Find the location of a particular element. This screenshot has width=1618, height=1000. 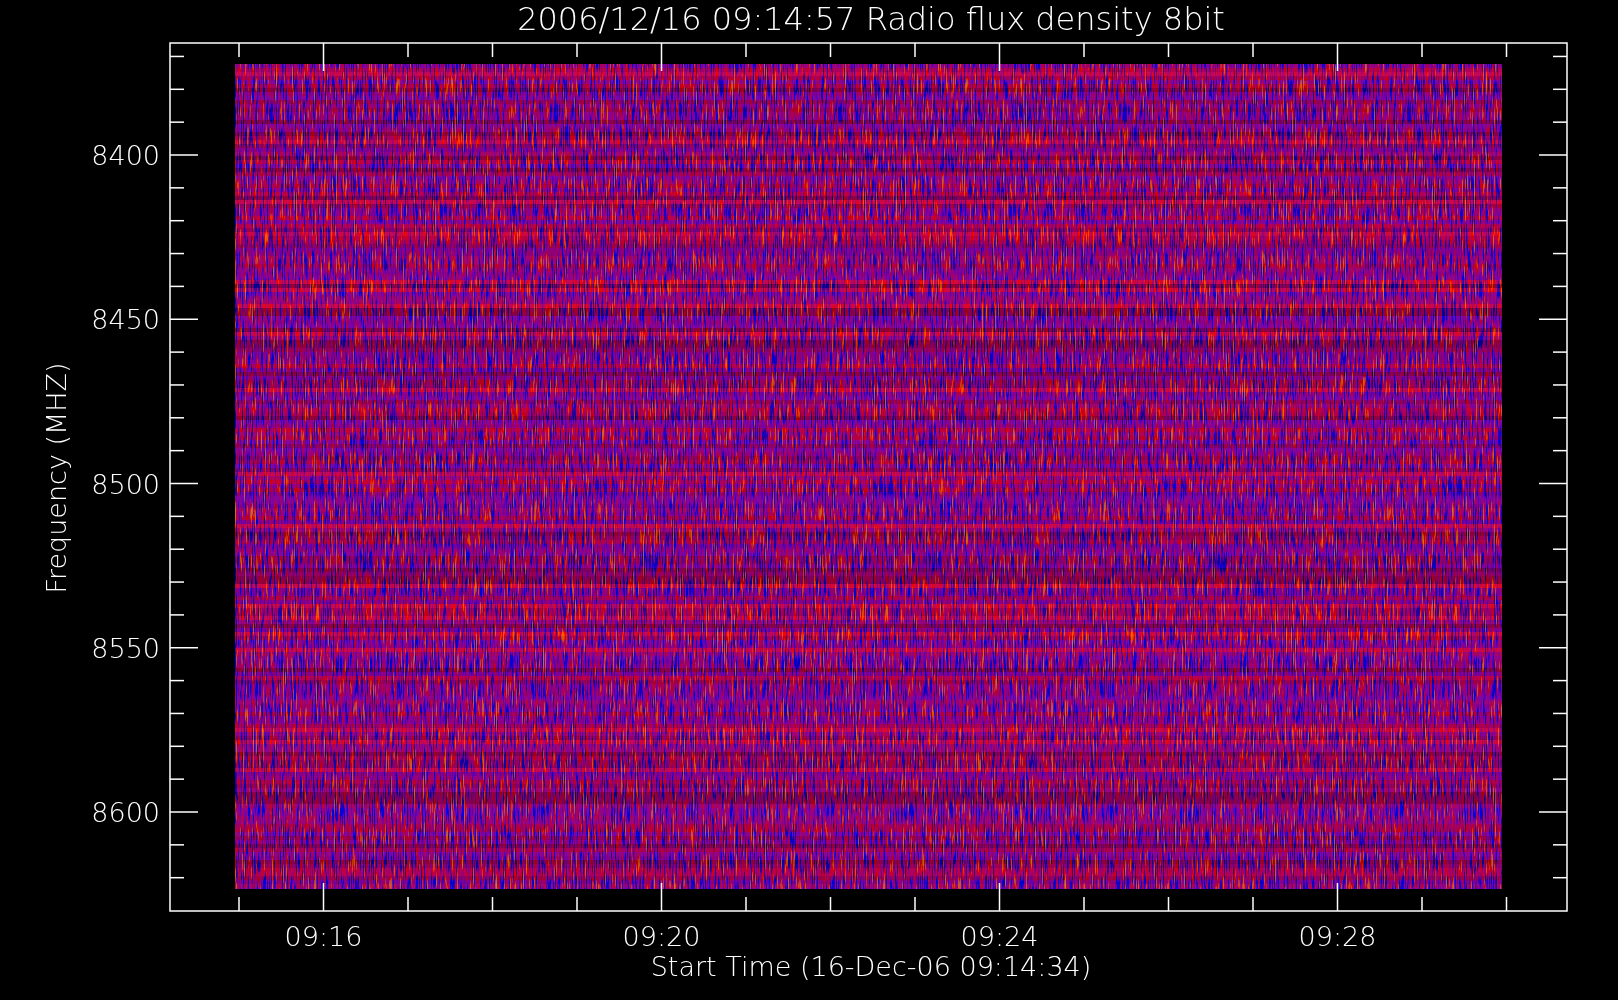

x-tick-label: 09:16 is located at coordinates (323, 936).